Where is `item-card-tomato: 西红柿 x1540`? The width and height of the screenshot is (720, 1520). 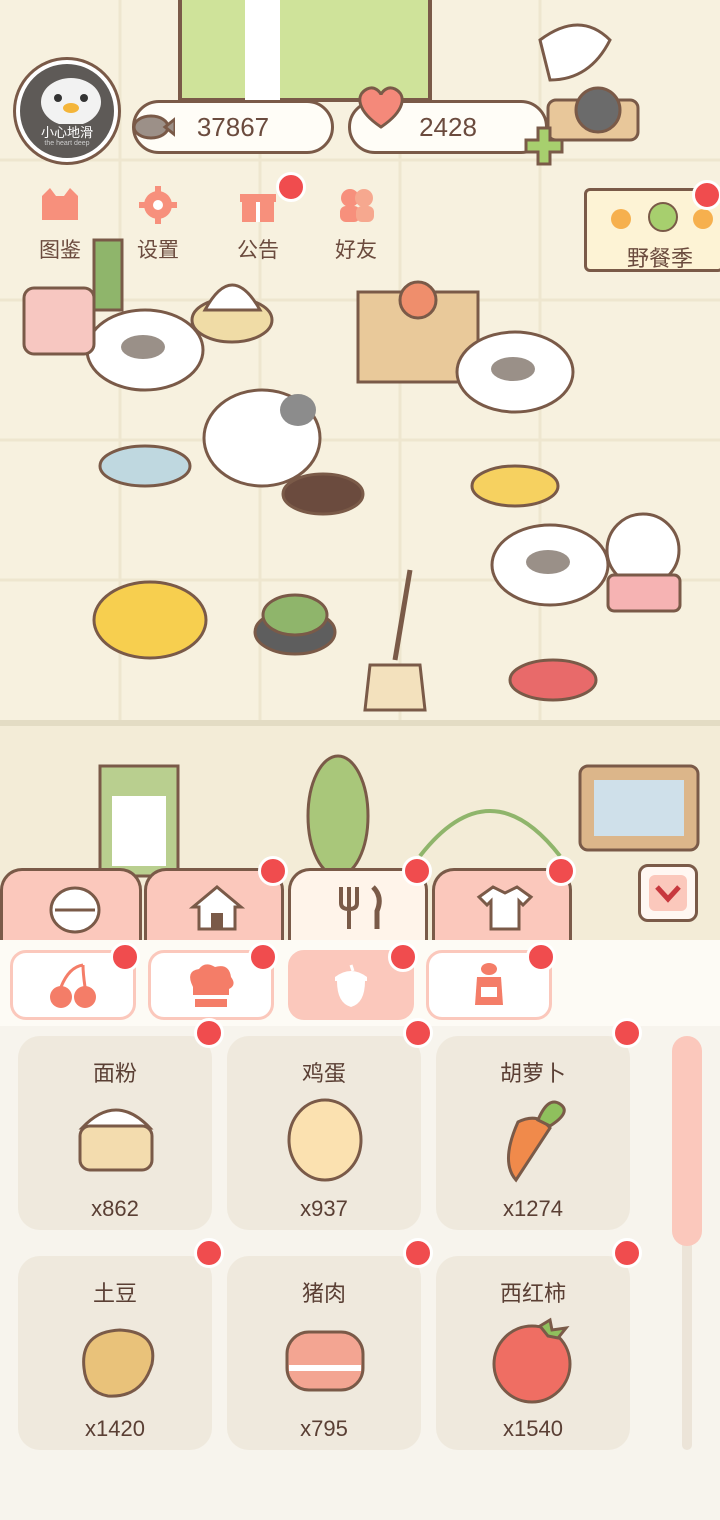
item-card-tomato: 西红柿 x1540 is located at coordinates (533, 1353).